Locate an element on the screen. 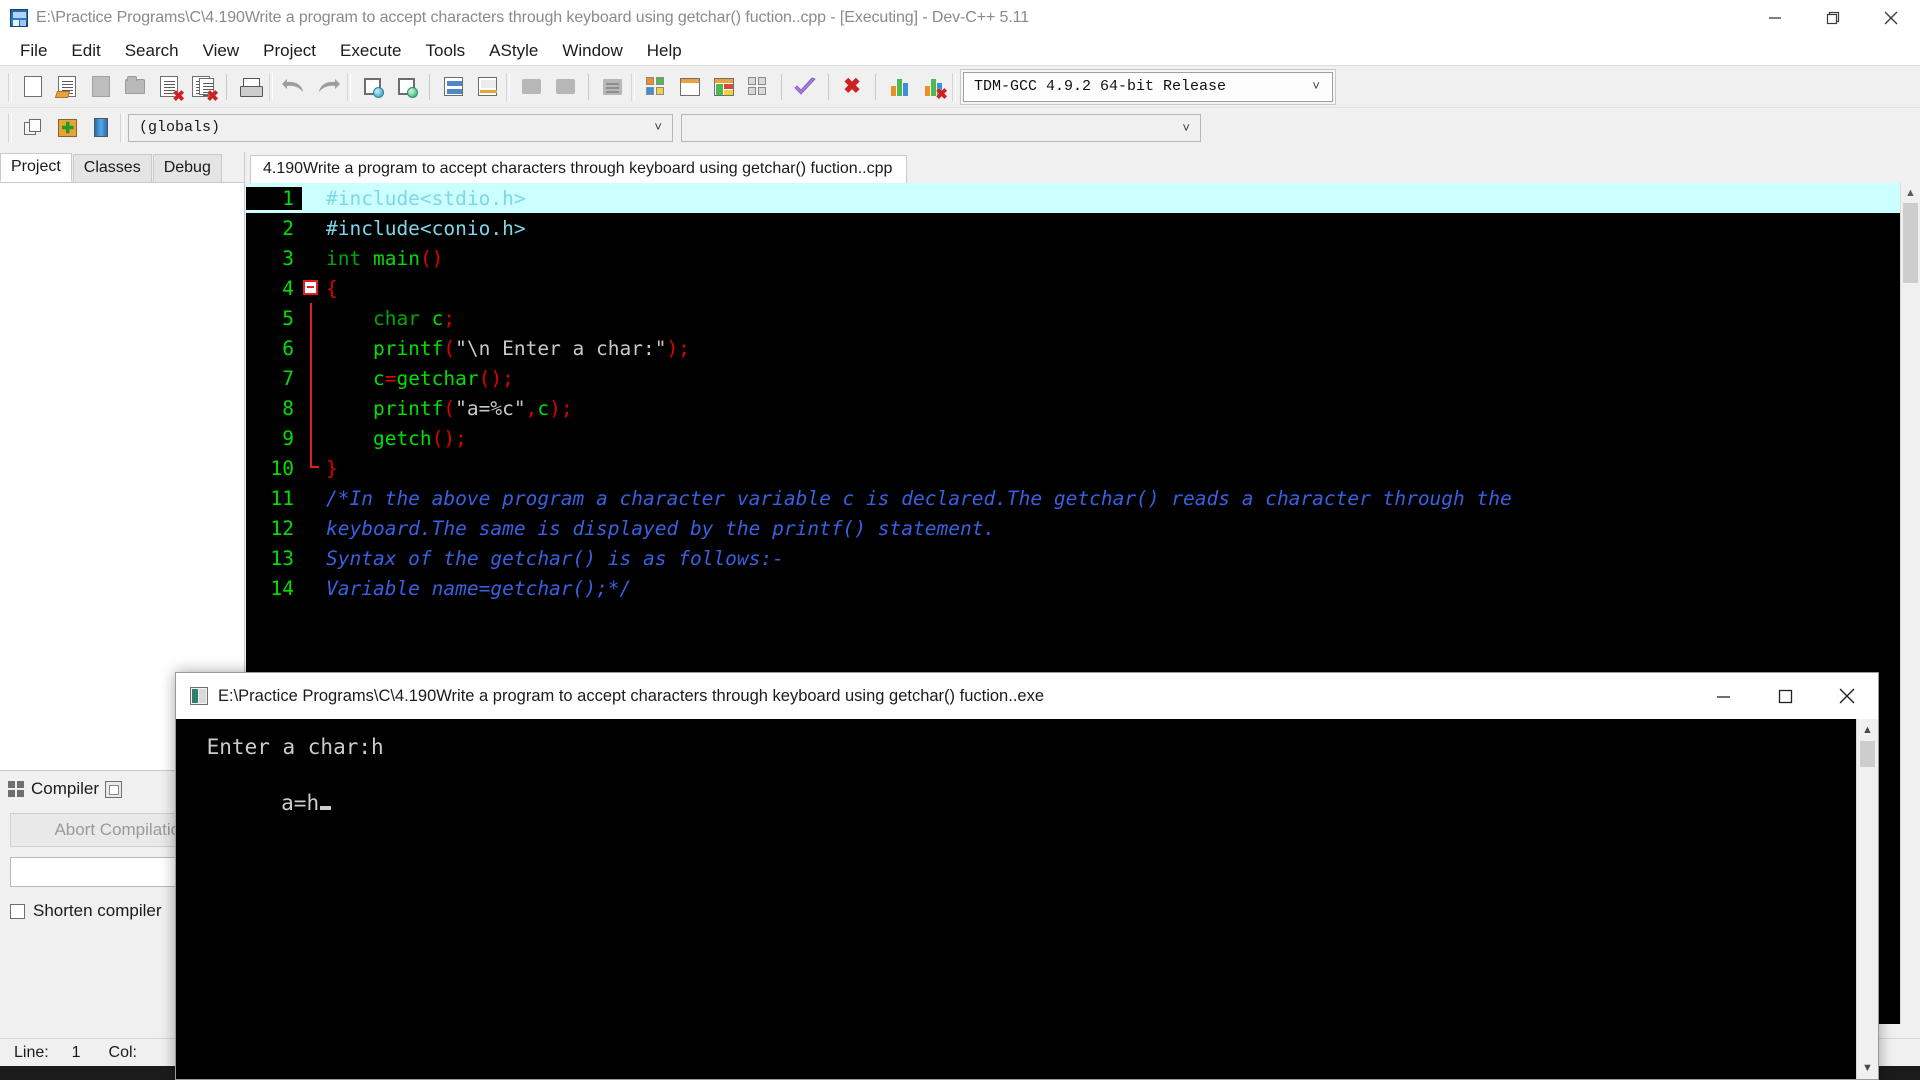 Image resolution: width=1920 pixels, height=1080 pixels. menu-project: Project is located at coordinates (289, 51).